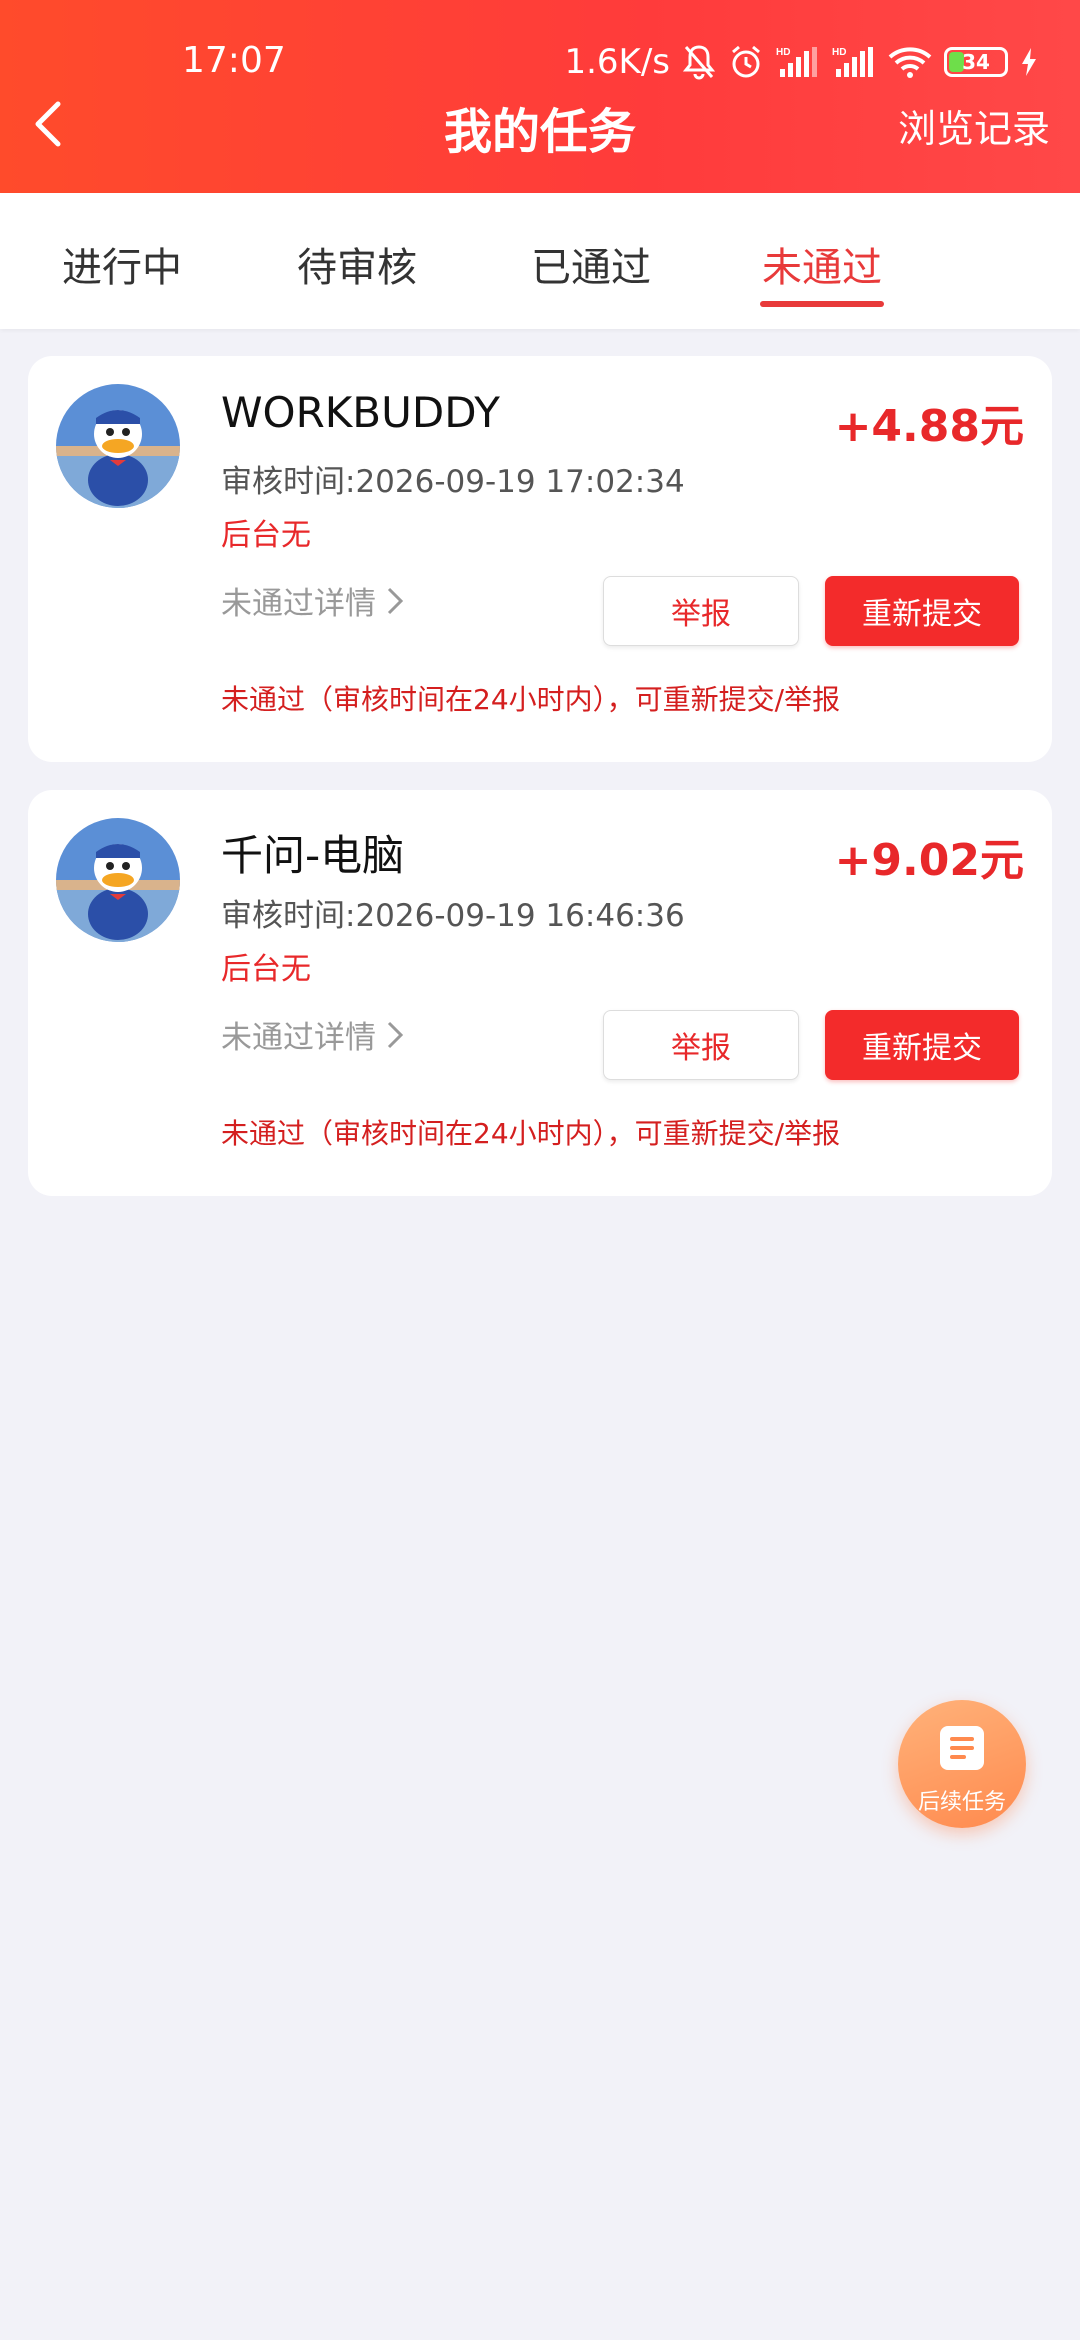  What do you see at coordinates (313, 855) in the screenshot?
I see `task-title: 千问-电脑` at bounding box center [313, 855].